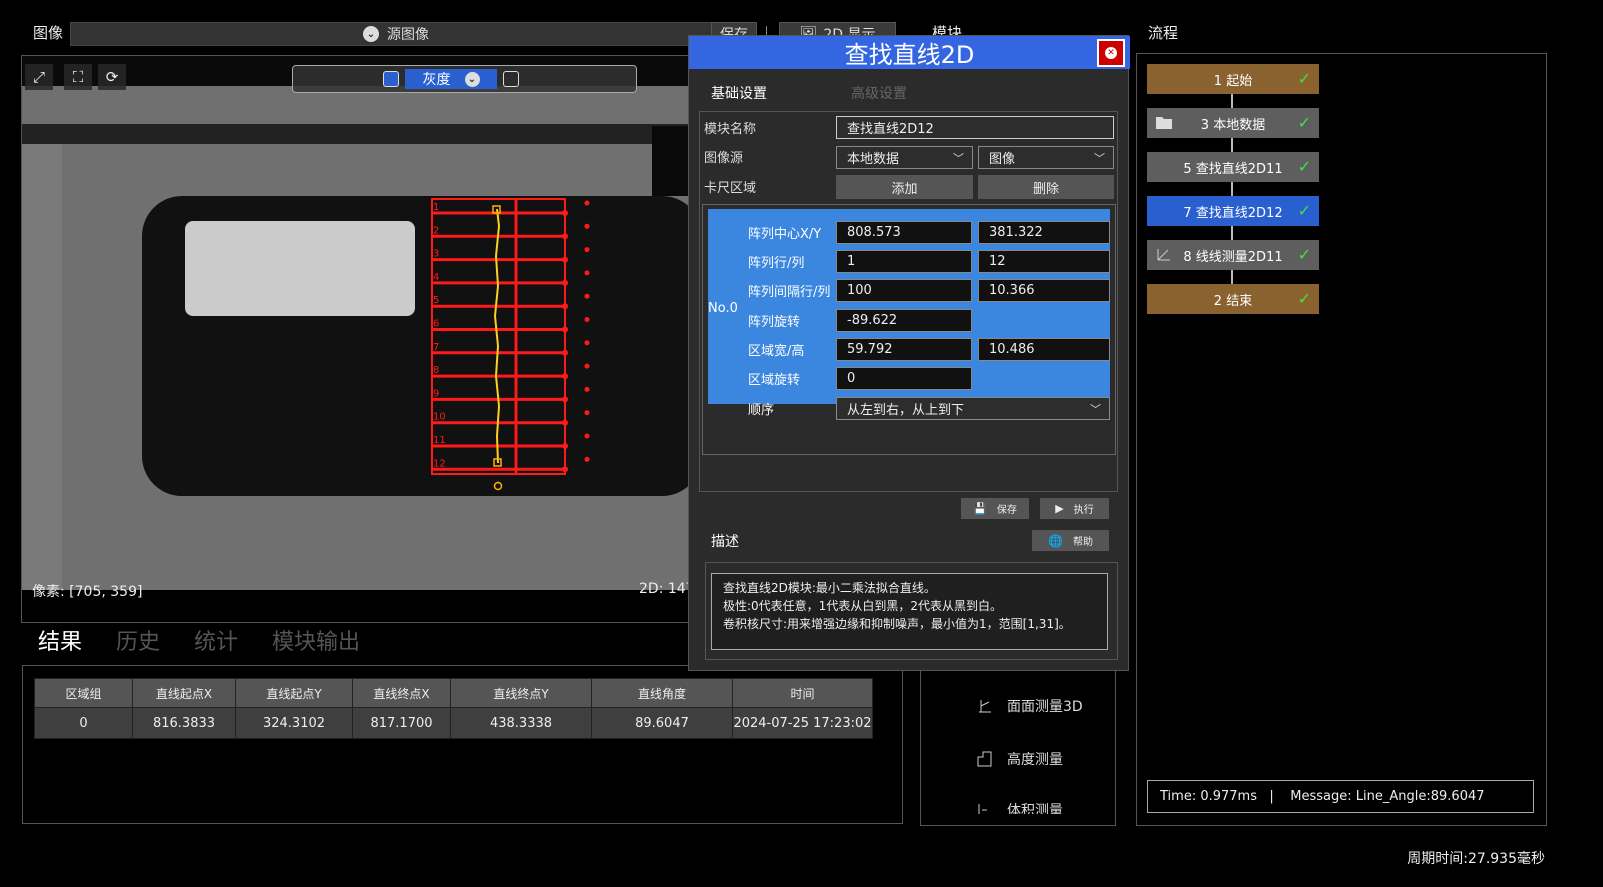  Describe the element at coordinates (1070, 540) in the screenshot. I see `help-button: 🌐 帮助` at that location.